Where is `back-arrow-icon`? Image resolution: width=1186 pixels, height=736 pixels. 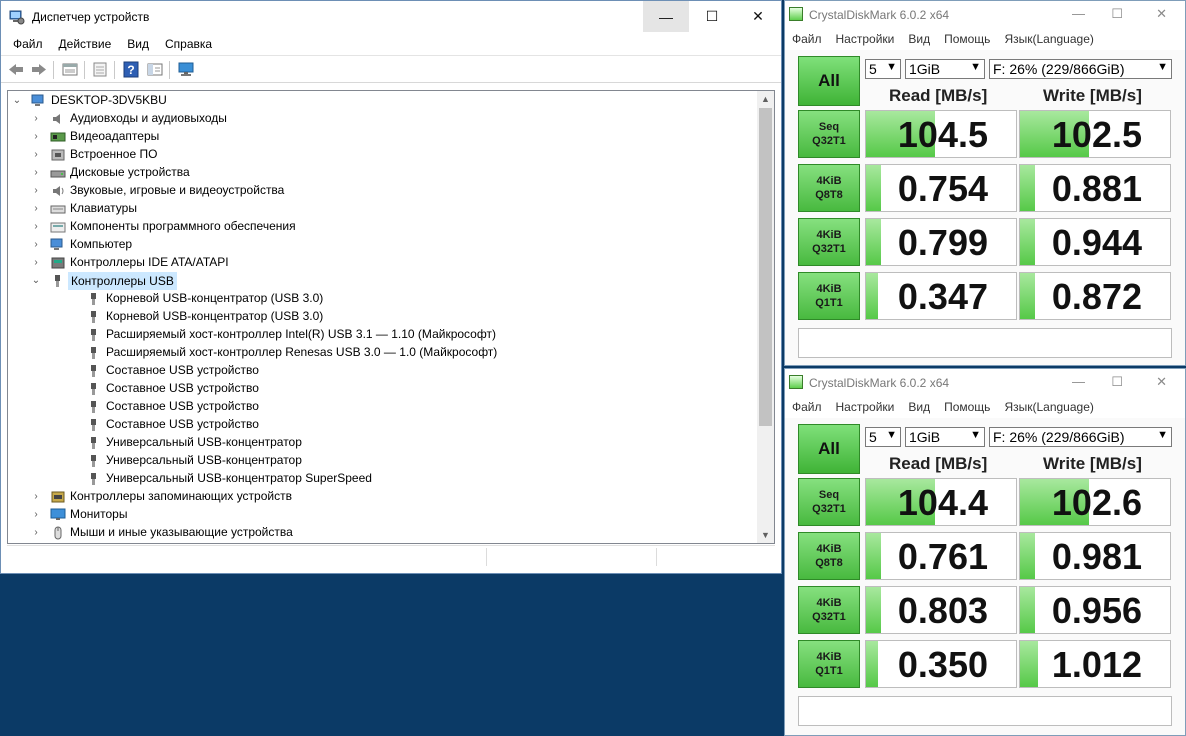
back-arrow-icon is located at coordinates (16, 69).